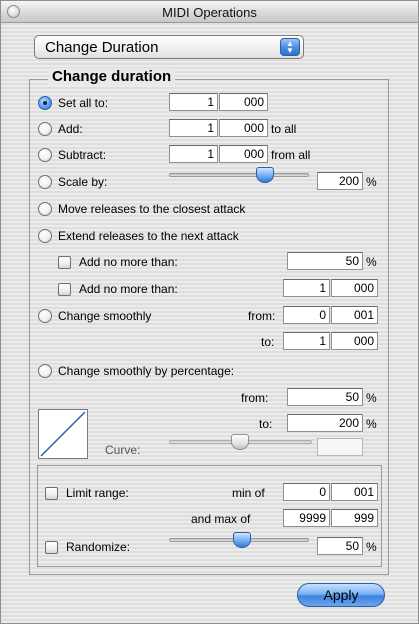 The height and width of the screenshot is (624, 419). Describe the element at coordinates (306, 315) in the screenshot. I see `change-smoothly-from-beats-field: 0` at that location.